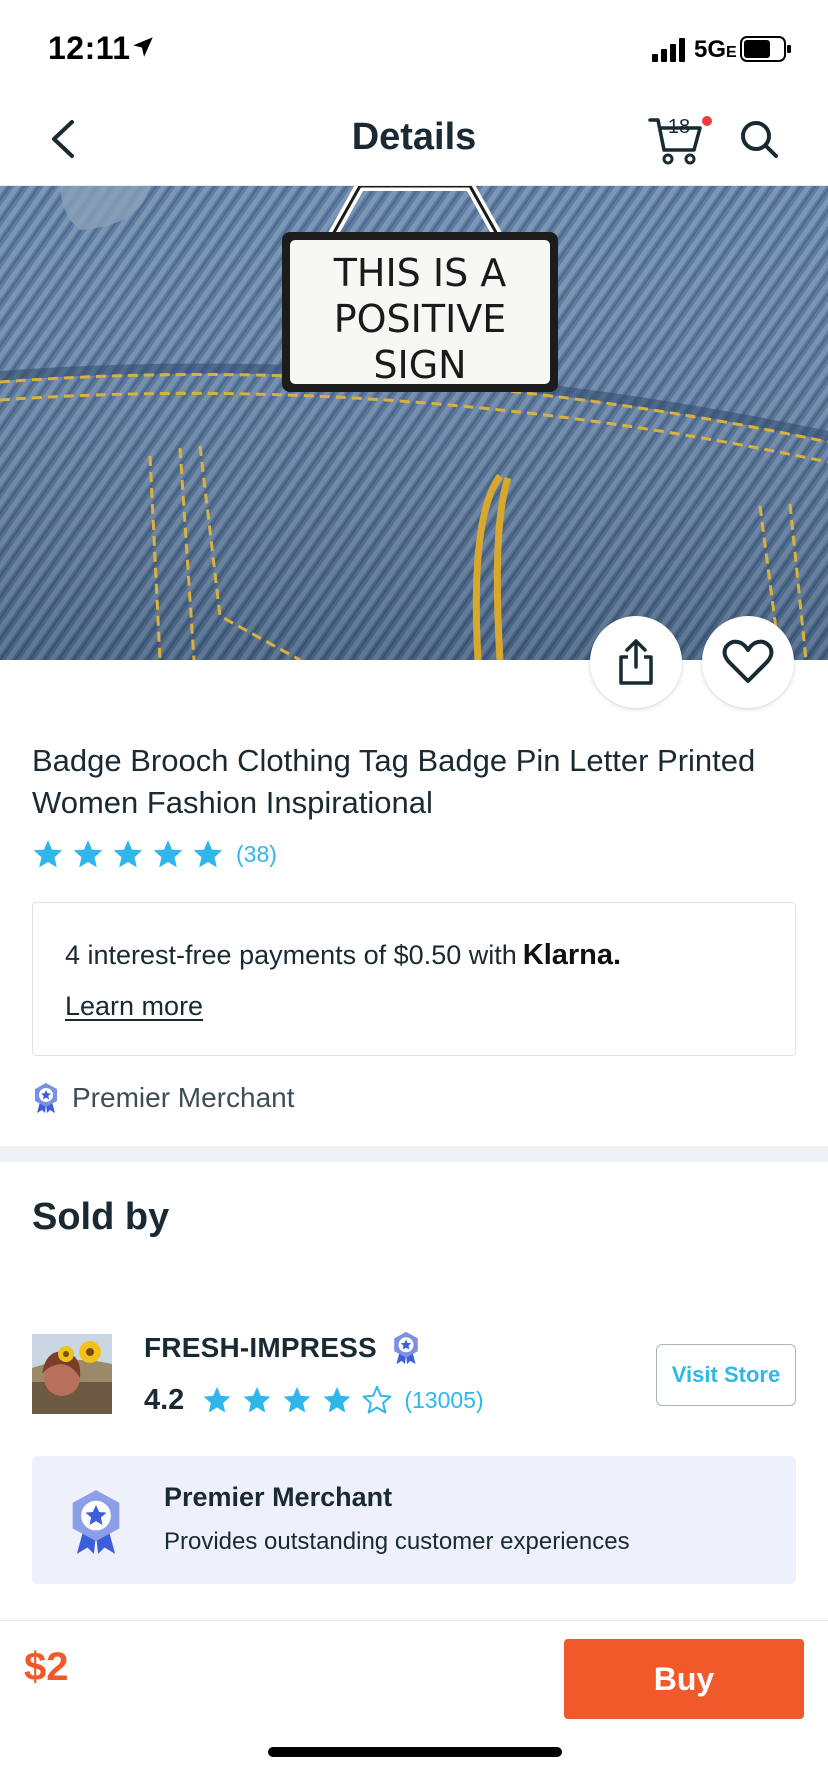  I want to click on wishlist-button, so click(748, 662).